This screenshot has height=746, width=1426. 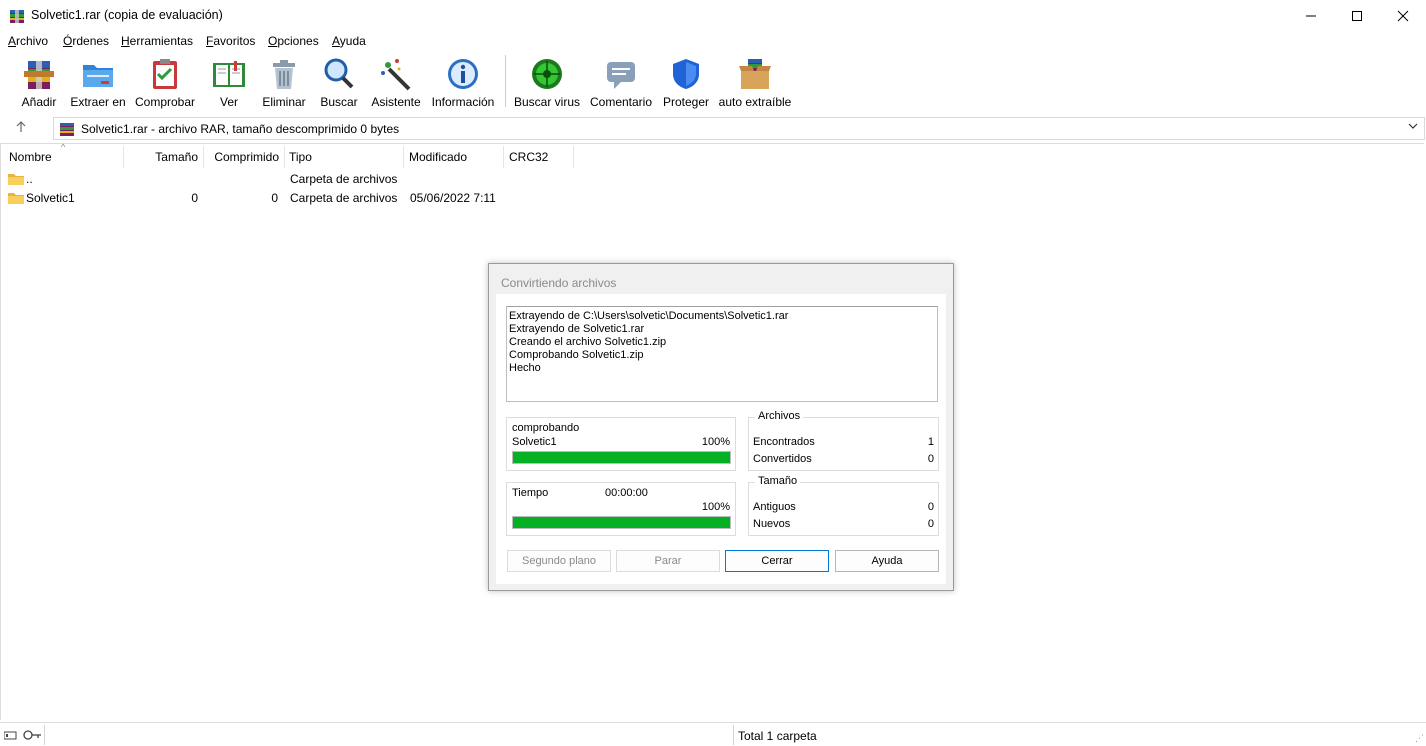 What do you see at coordinates (588, 342) in the screenshot?
I see `log-line: Creando el archivo Solvetic1.zip` at bounding box center [588, 342].